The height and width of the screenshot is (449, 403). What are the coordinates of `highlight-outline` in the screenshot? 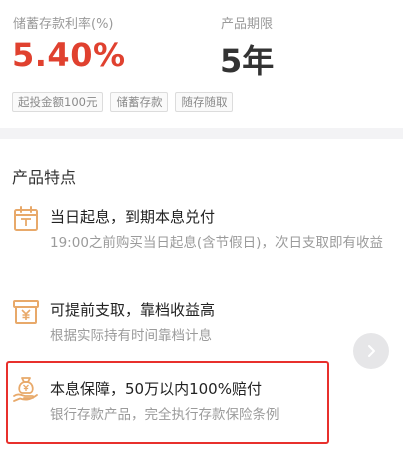 It's located at (167, 402).